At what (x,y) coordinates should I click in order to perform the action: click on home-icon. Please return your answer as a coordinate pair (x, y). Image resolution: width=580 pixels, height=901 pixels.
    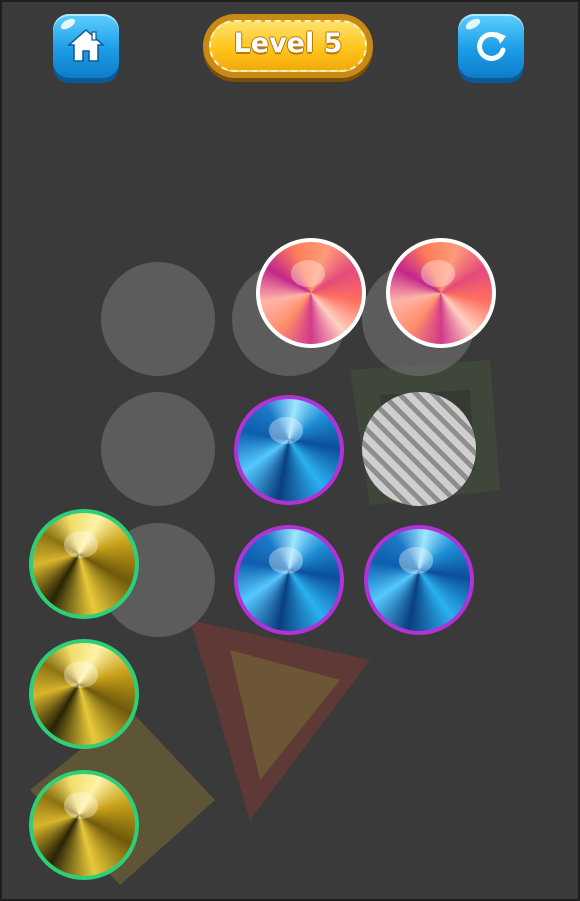
    Looking at the image, I should click on (86, 45).